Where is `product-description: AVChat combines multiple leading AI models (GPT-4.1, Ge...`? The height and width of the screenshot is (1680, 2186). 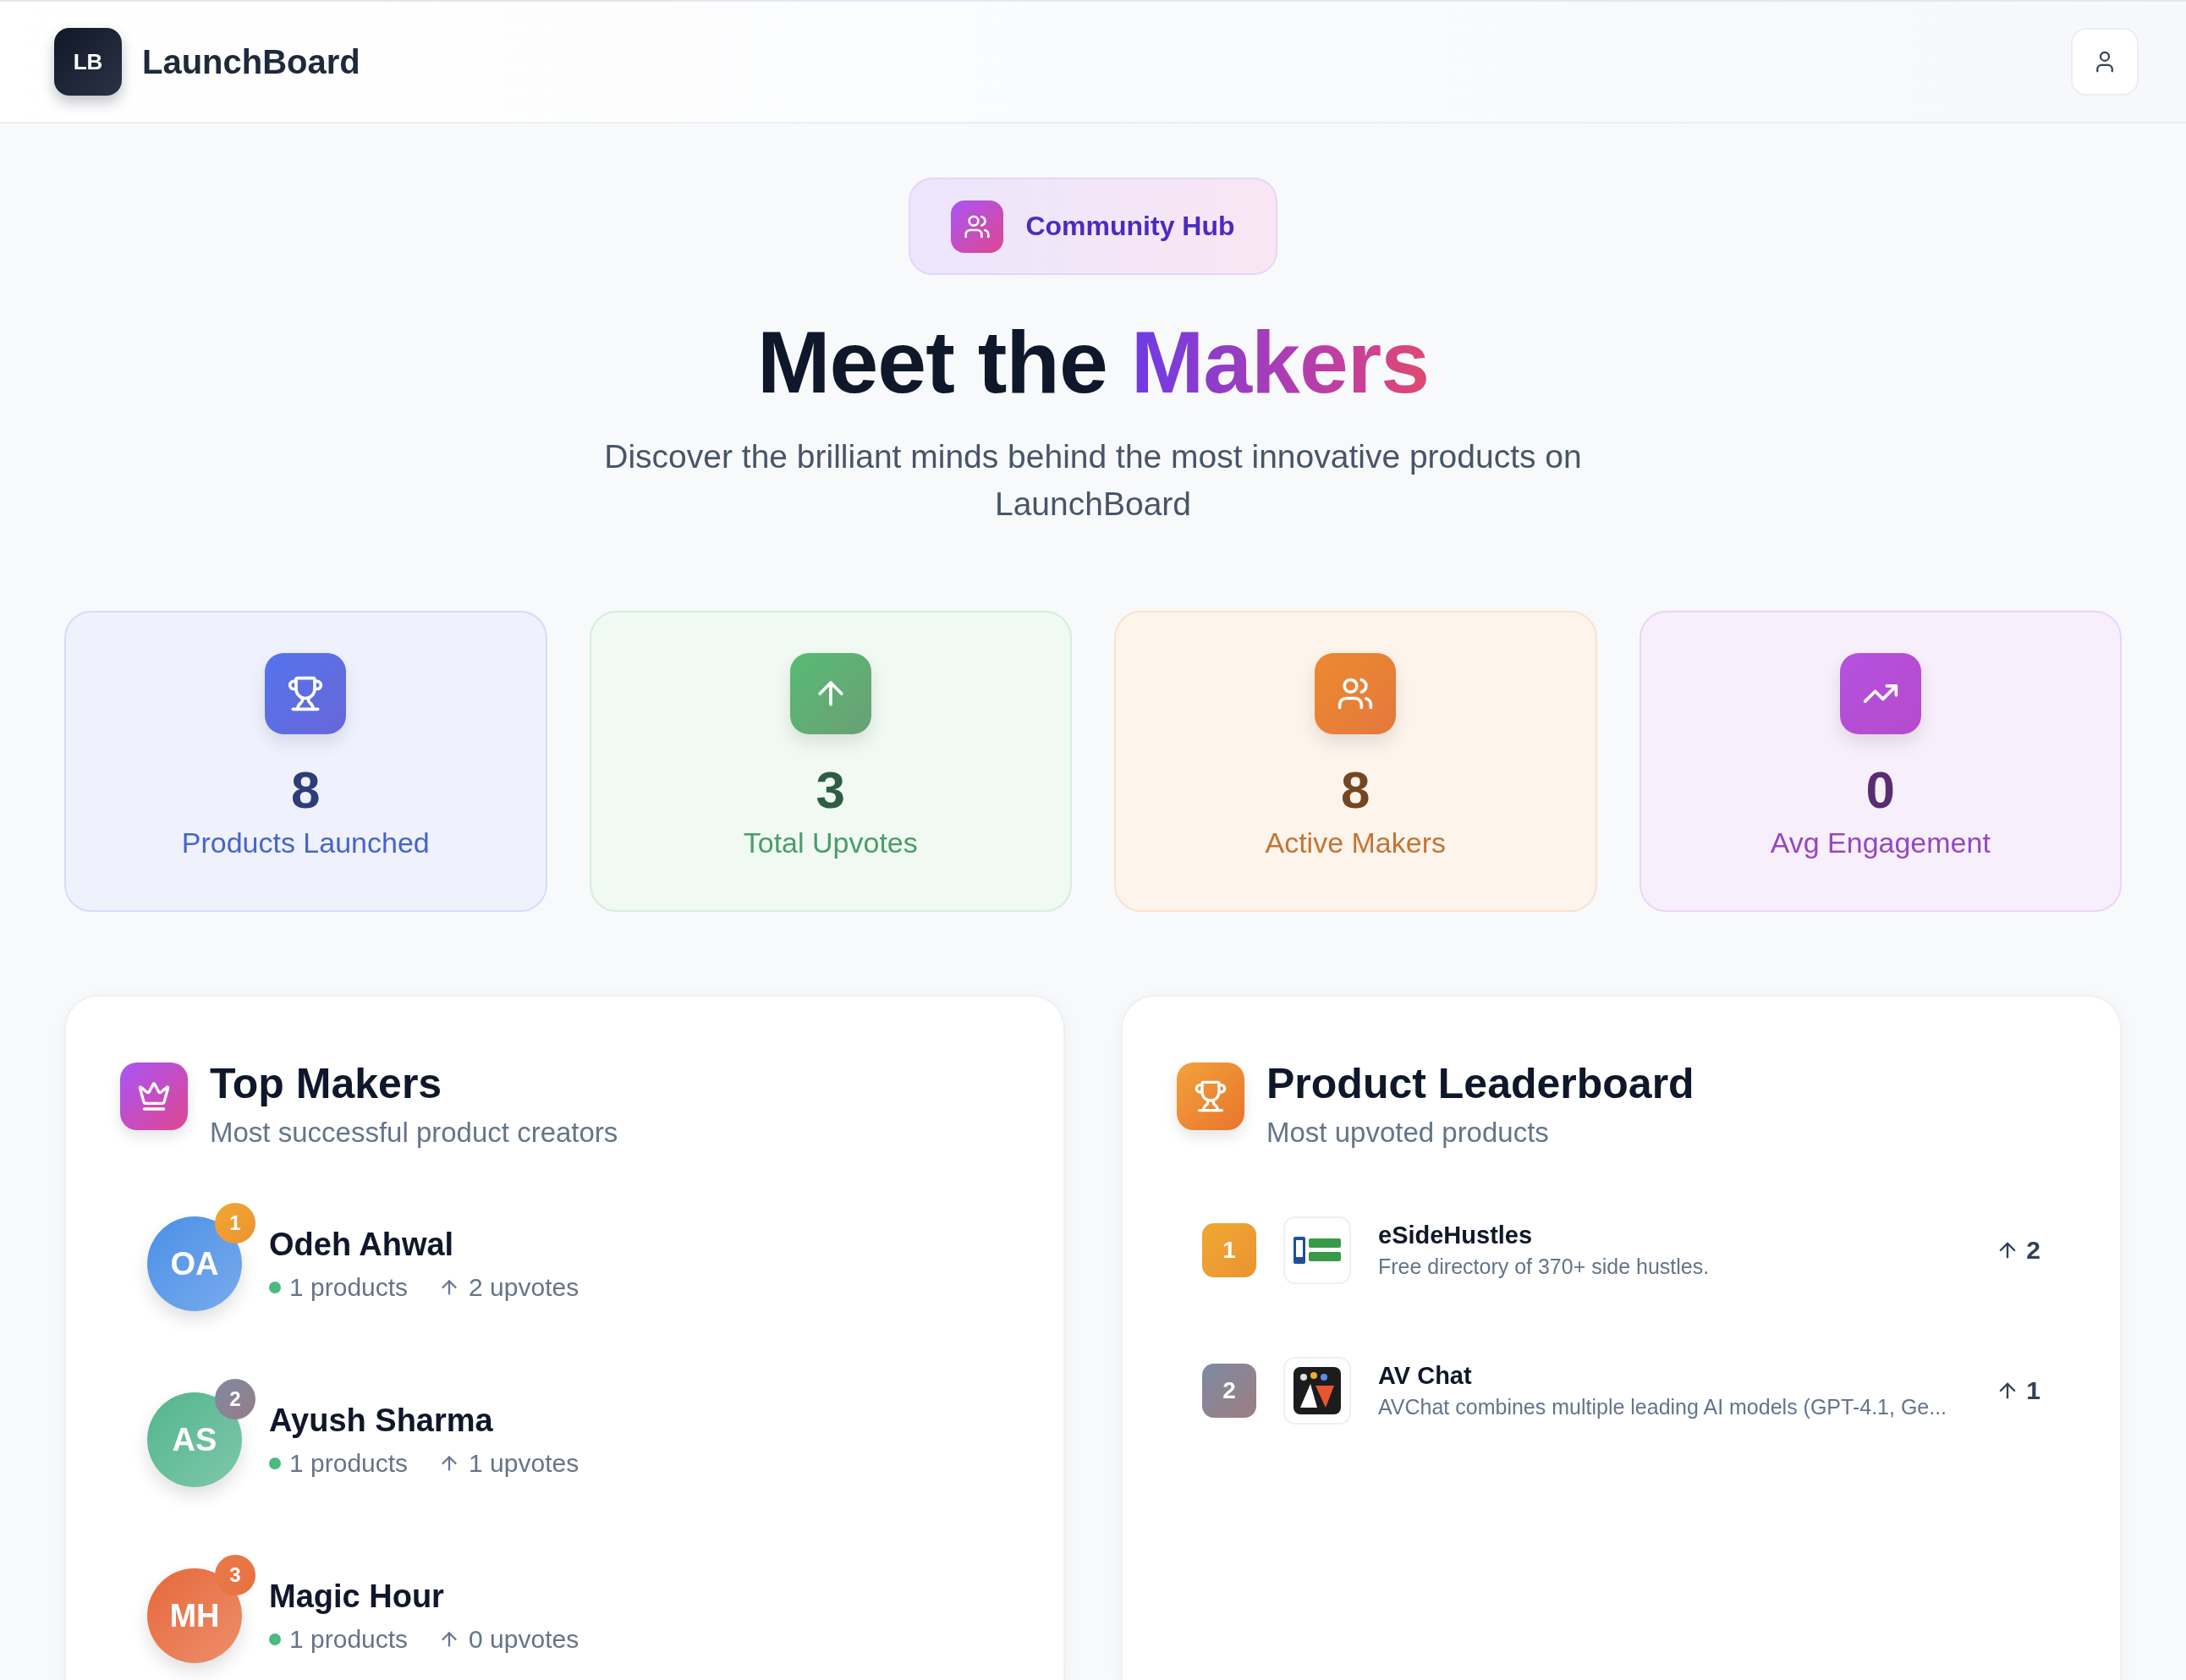
product-description: AVChat combines multiple leading AI models (GPT-4.1, Ge... is located at coordinates (1663, 1407).